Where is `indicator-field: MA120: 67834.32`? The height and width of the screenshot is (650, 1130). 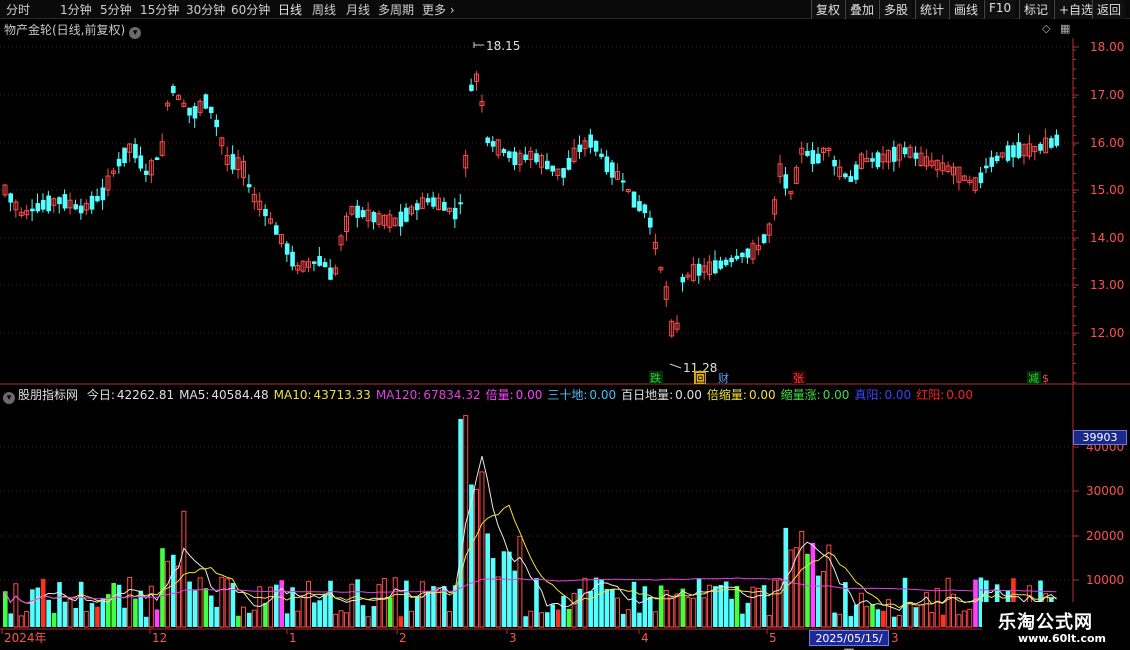
indicator-field: MA120: 67834.32 is located at coordinates (428, 395).